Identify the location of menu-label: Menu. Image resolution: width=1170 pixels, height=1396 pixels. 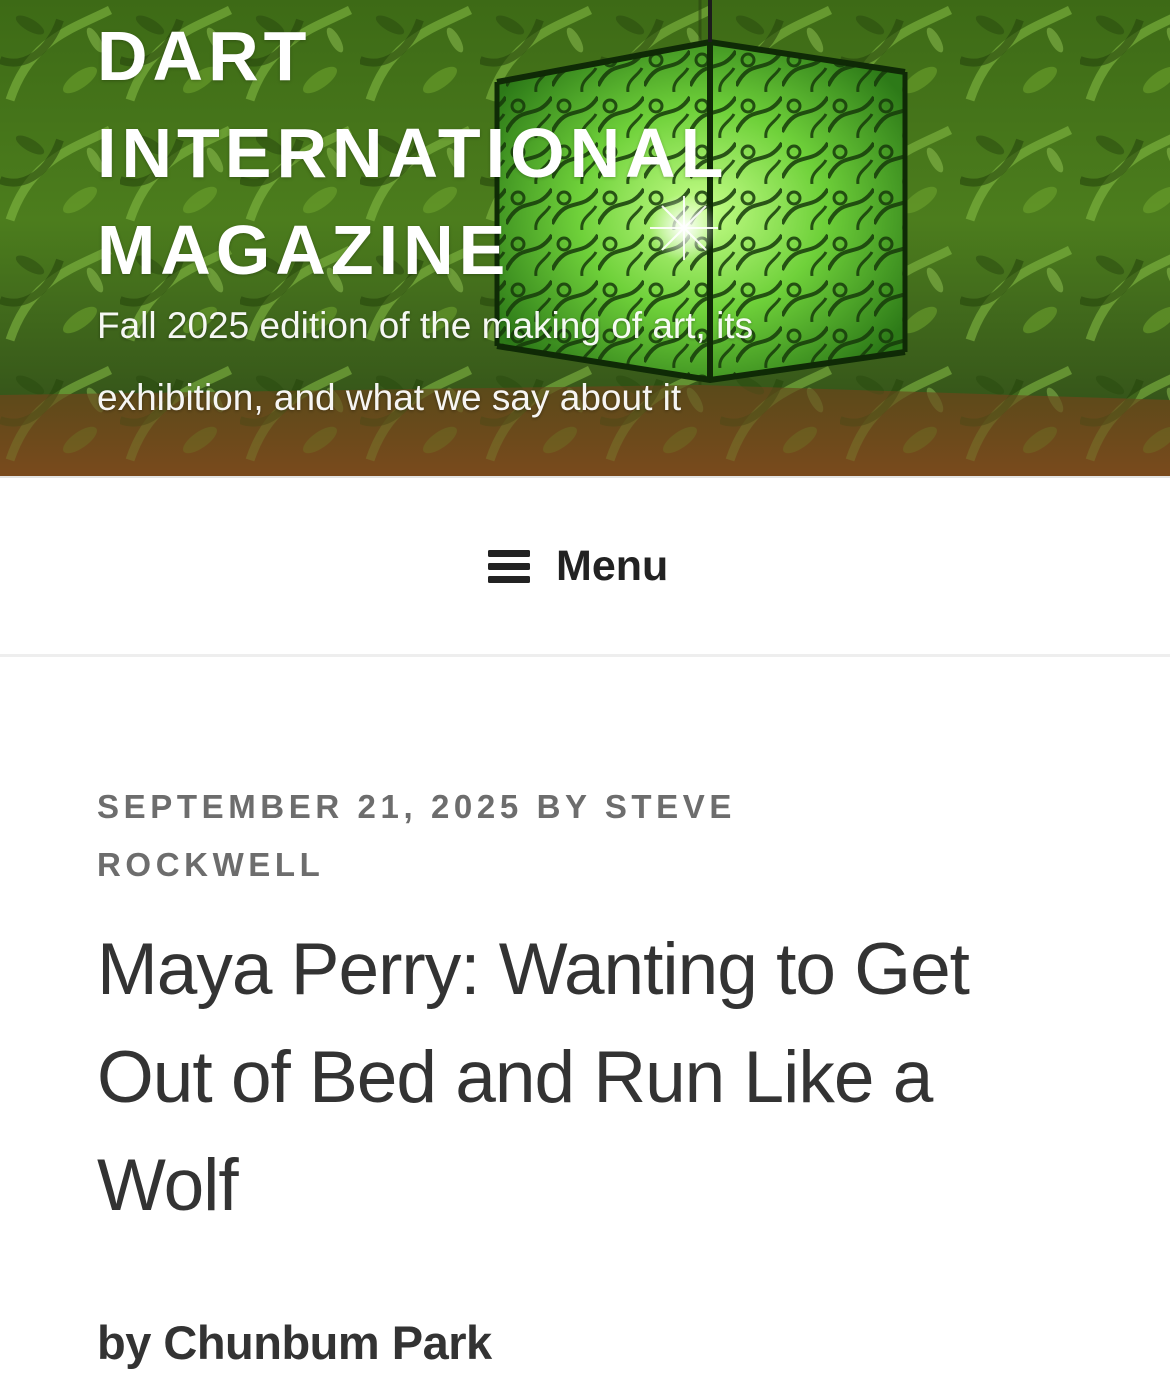
(612, 565).